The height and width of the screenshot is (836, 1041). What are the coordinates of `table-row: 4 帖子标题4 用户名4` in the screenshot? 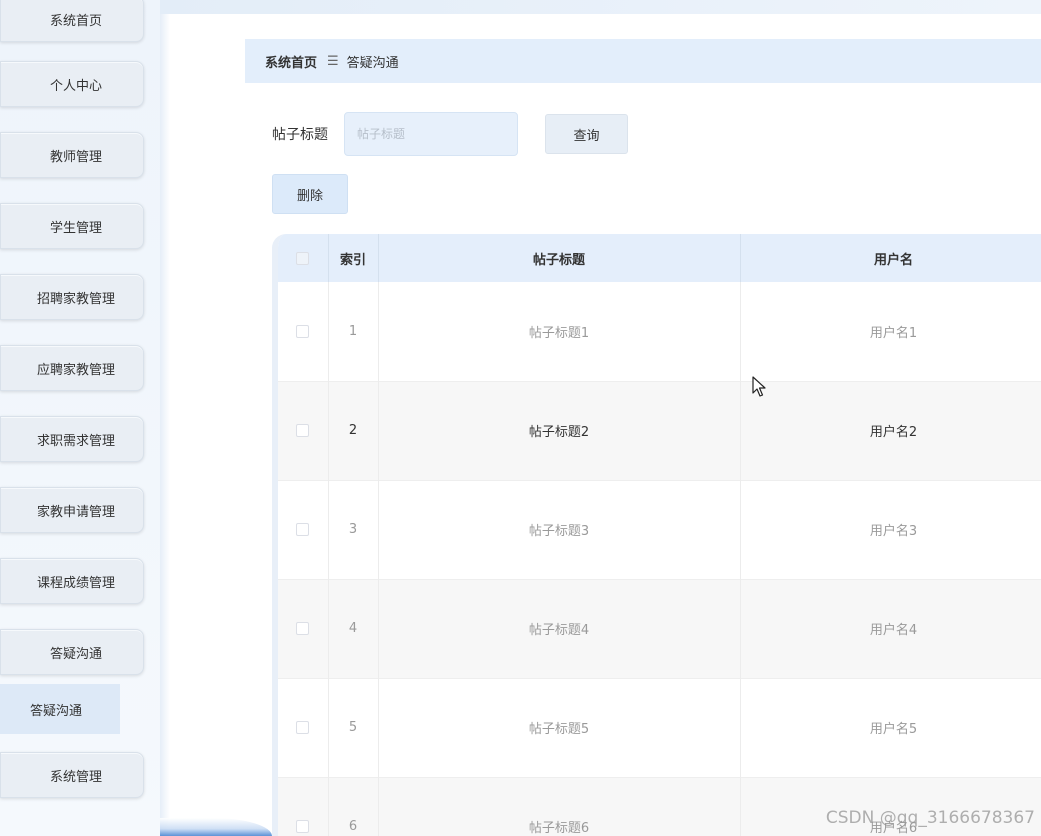 It's located at (659, 628).